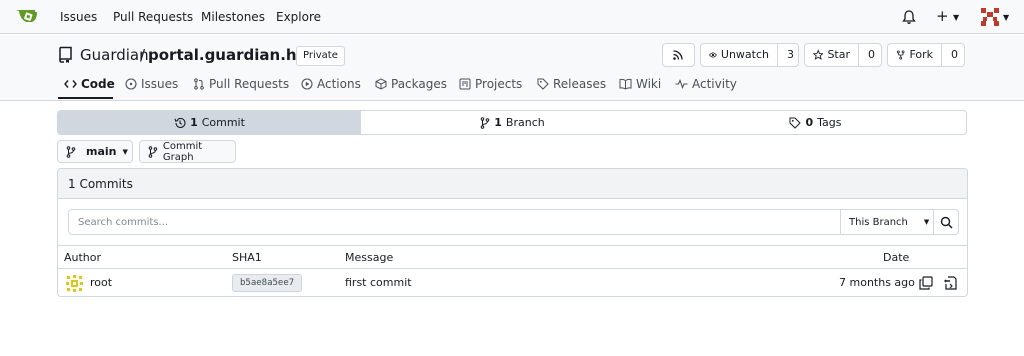 The height and width of the screenshot is (356, 1024). I want to click on tab-code: Code, so click(89, 84).